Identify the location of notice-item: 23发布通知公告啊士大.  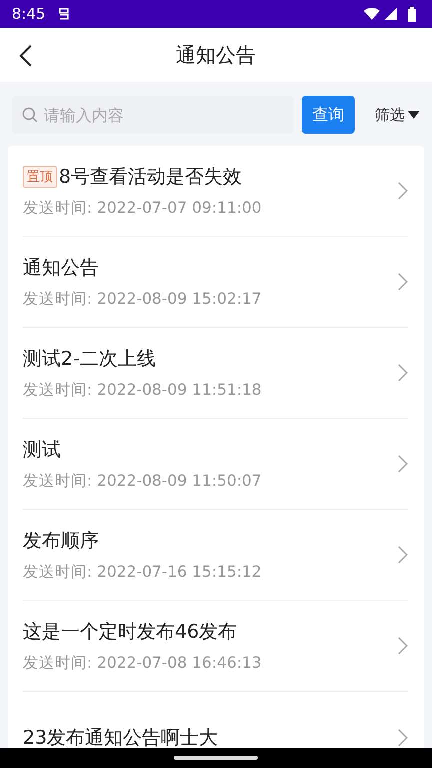
(215, 720).